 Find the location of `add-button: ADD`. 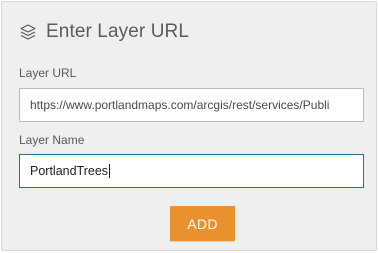

add-button: ADD is located at coordinates (202, 223).